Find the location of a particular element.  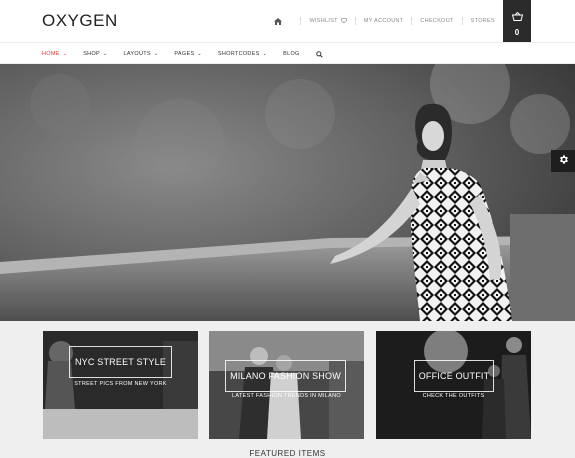

nav-item-shop: SHOP ⌄ is located at coordinates (95, 54).